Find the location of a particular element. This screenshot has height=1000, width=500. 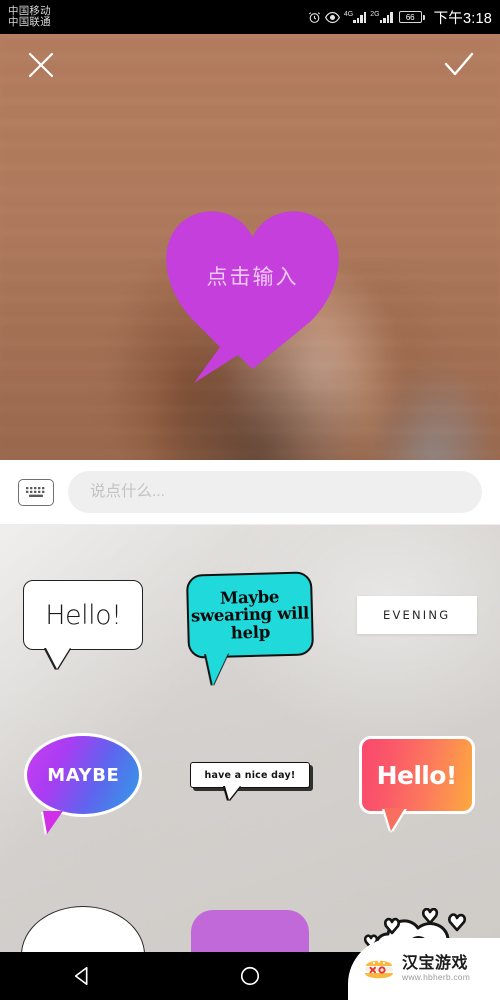

sticker-label: MAYBE is located at coordinates (83, 775).